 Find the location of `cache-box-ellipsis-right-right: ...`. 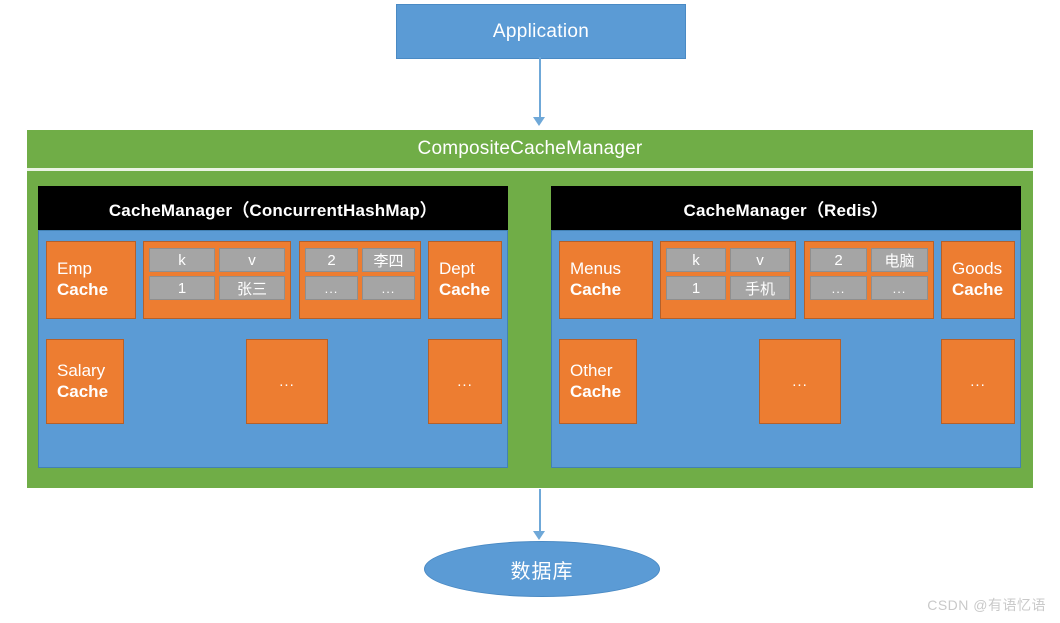

cache-box-ellipsis-right-right: ... is located at coordinates (978, 381).